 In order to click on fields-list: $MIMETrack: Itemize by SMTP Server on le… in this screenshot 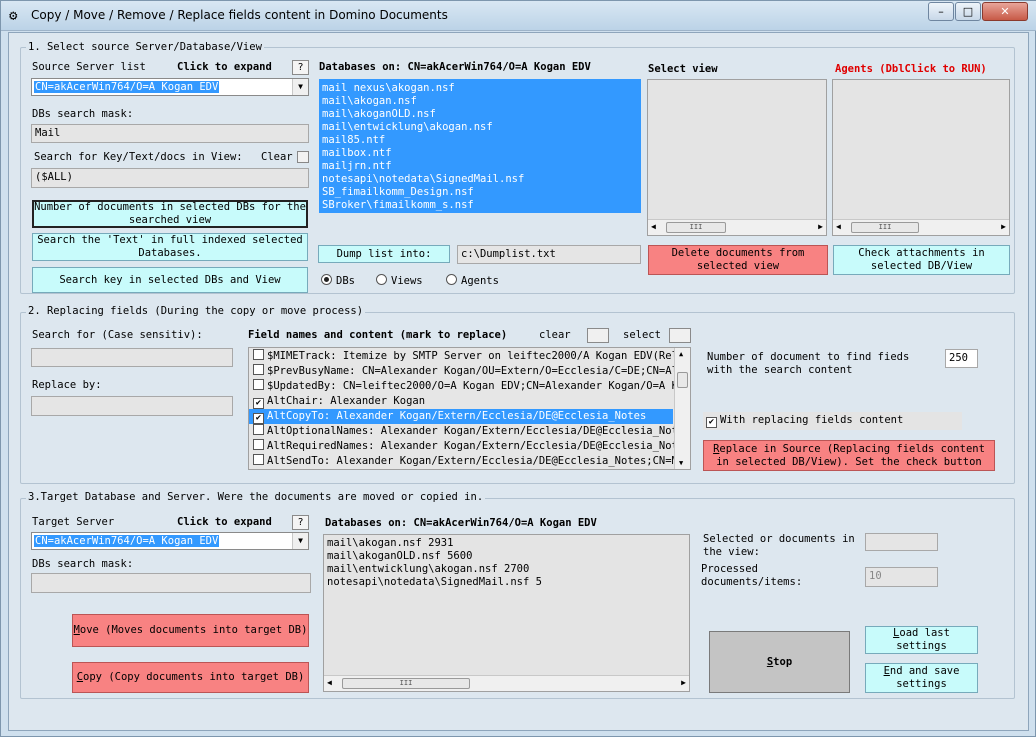, I will do `click(469, 408)`.